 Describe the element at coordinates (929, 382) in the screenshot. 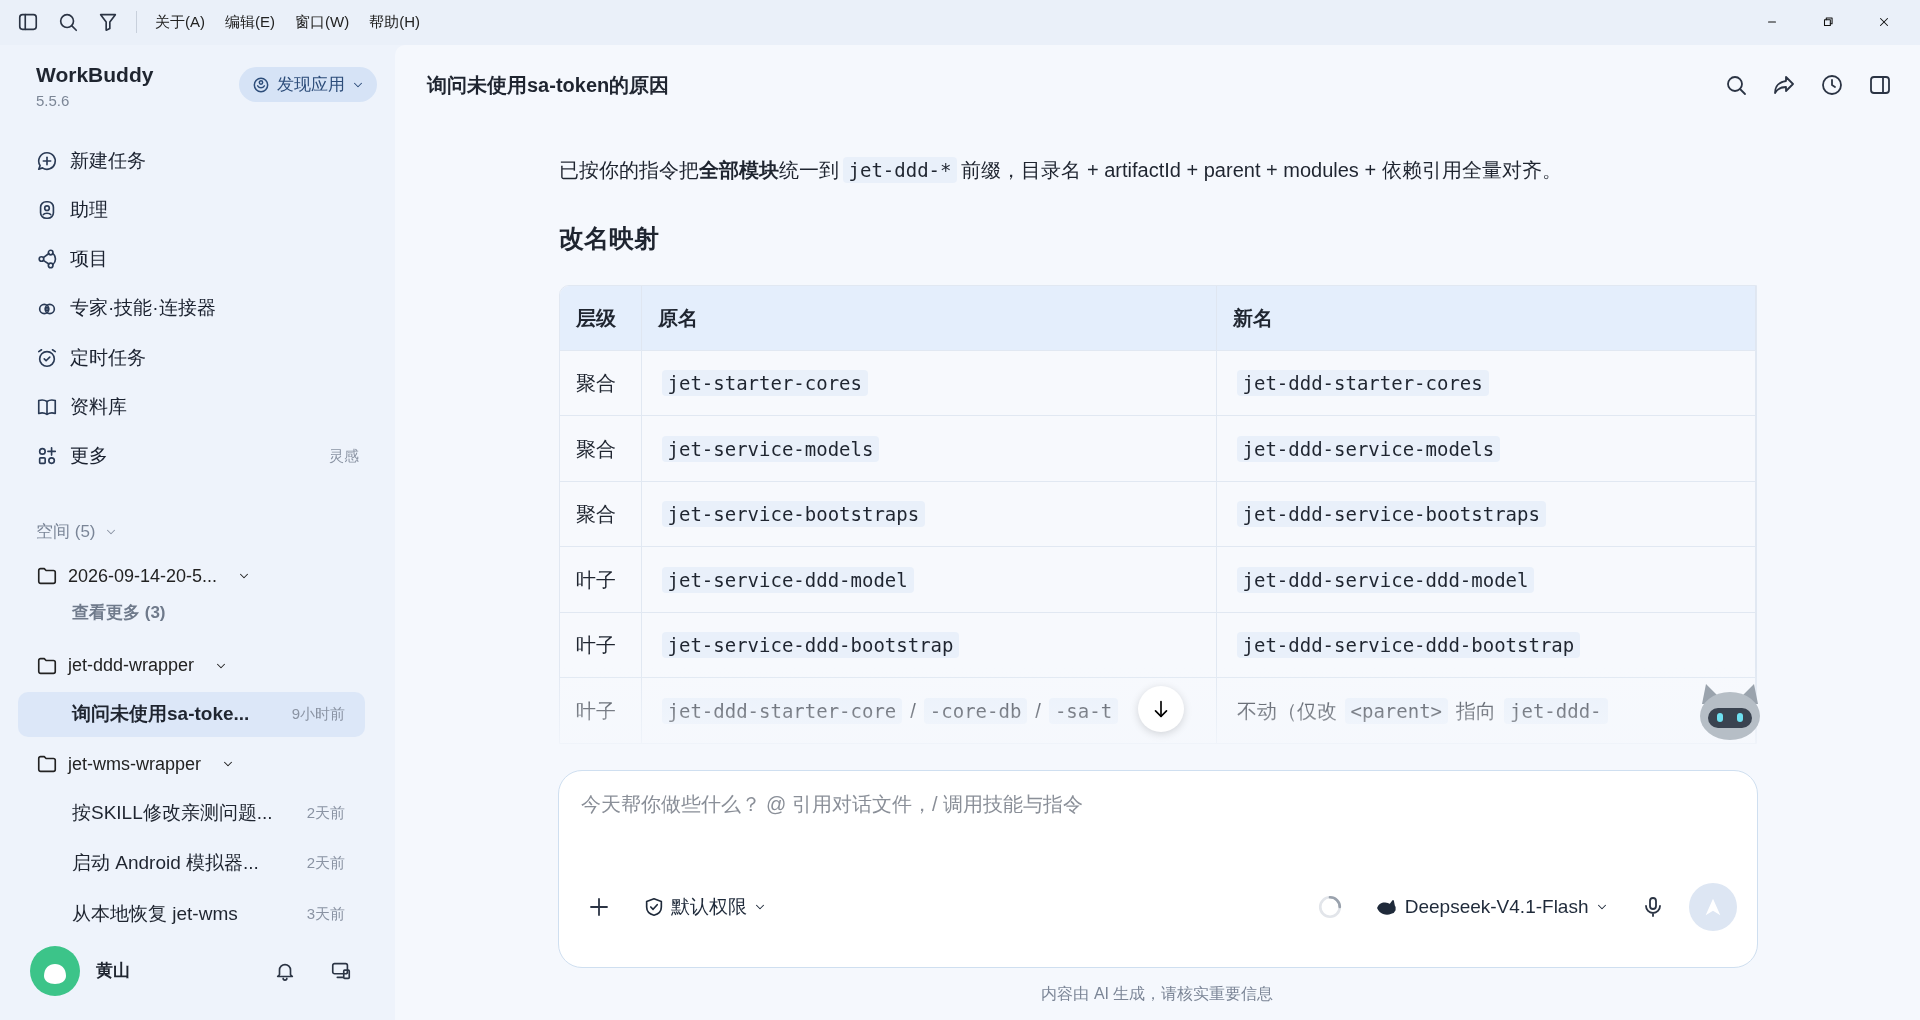

I see `table-cell: jet-starter-cores` at that location.